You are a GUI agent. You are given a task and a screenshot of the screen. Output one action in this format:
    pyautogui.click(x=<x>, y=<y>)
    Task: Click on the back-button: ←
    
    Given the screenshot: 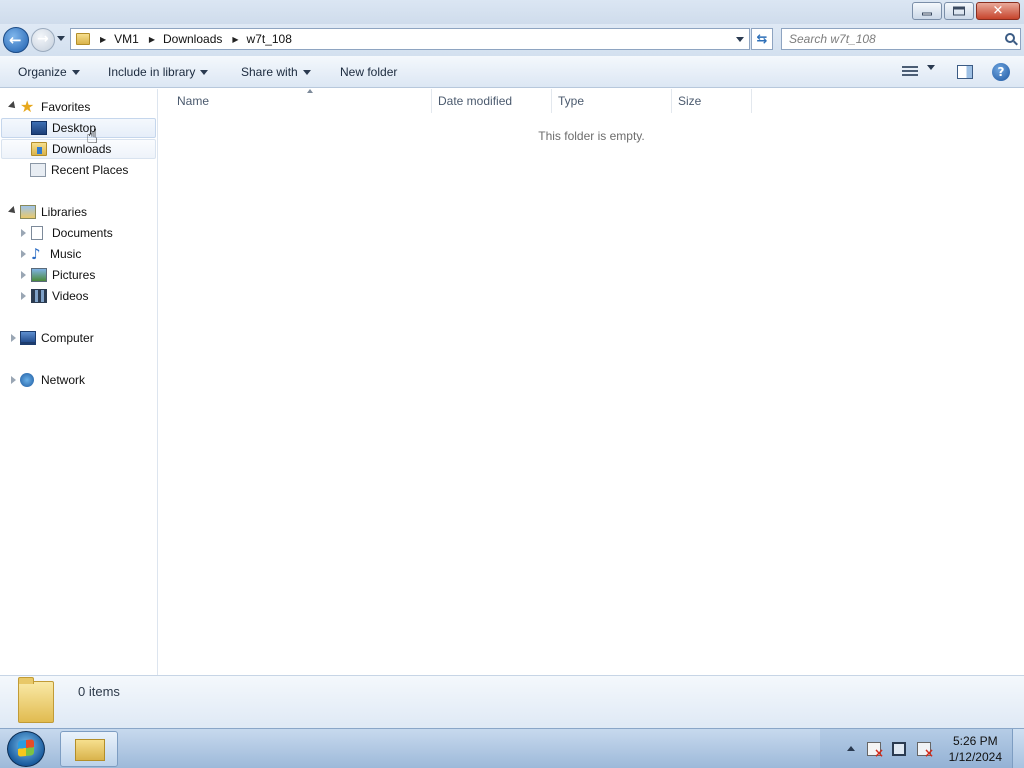 What is the action you would take?
    pyautogui.click(x=16, y=40)
    